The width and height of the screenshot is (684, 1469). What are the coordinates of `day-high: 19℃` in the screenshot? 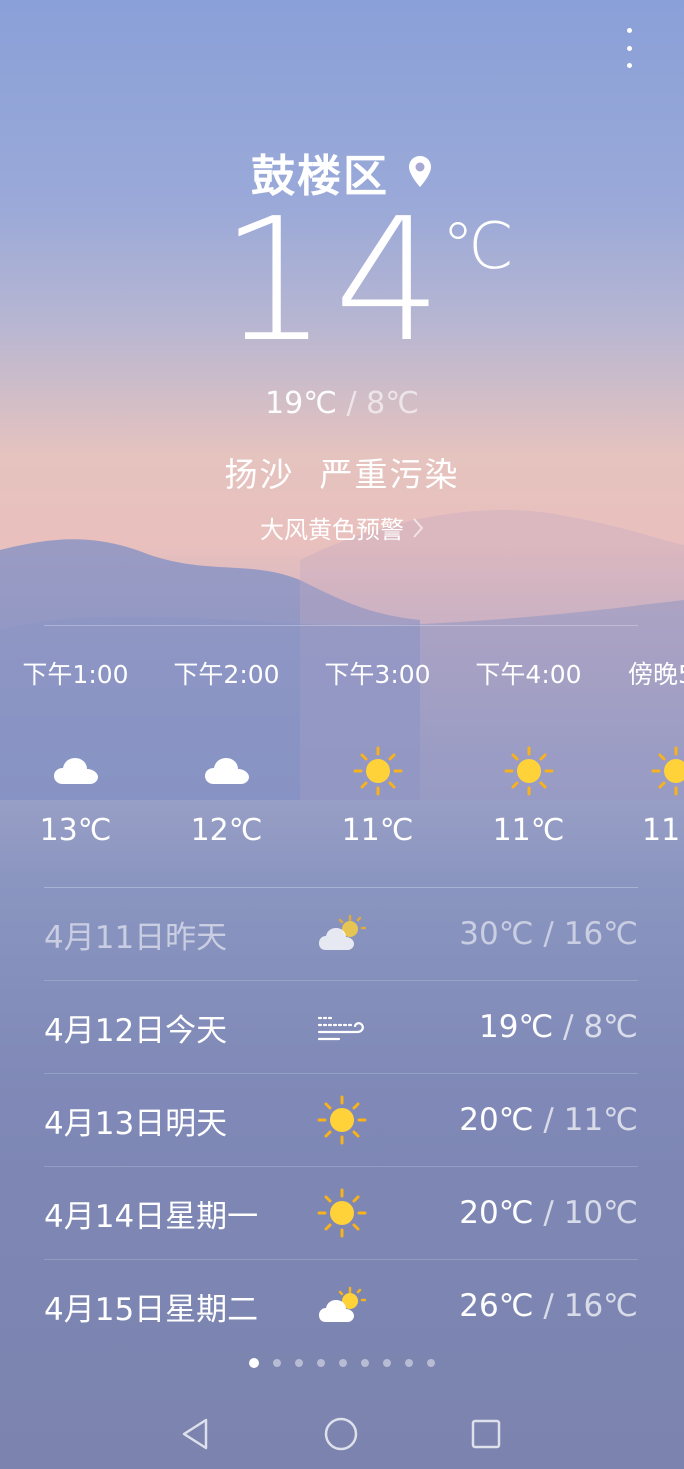 It's located at (516, 1027).